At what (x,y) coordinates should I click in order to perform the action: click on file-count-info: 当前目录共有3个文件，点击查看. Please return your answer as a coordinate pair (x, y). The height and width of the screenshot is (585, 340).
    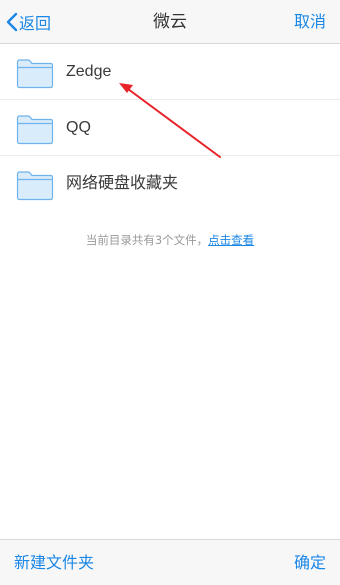
    Looking at the image, I should click on (170, 240).